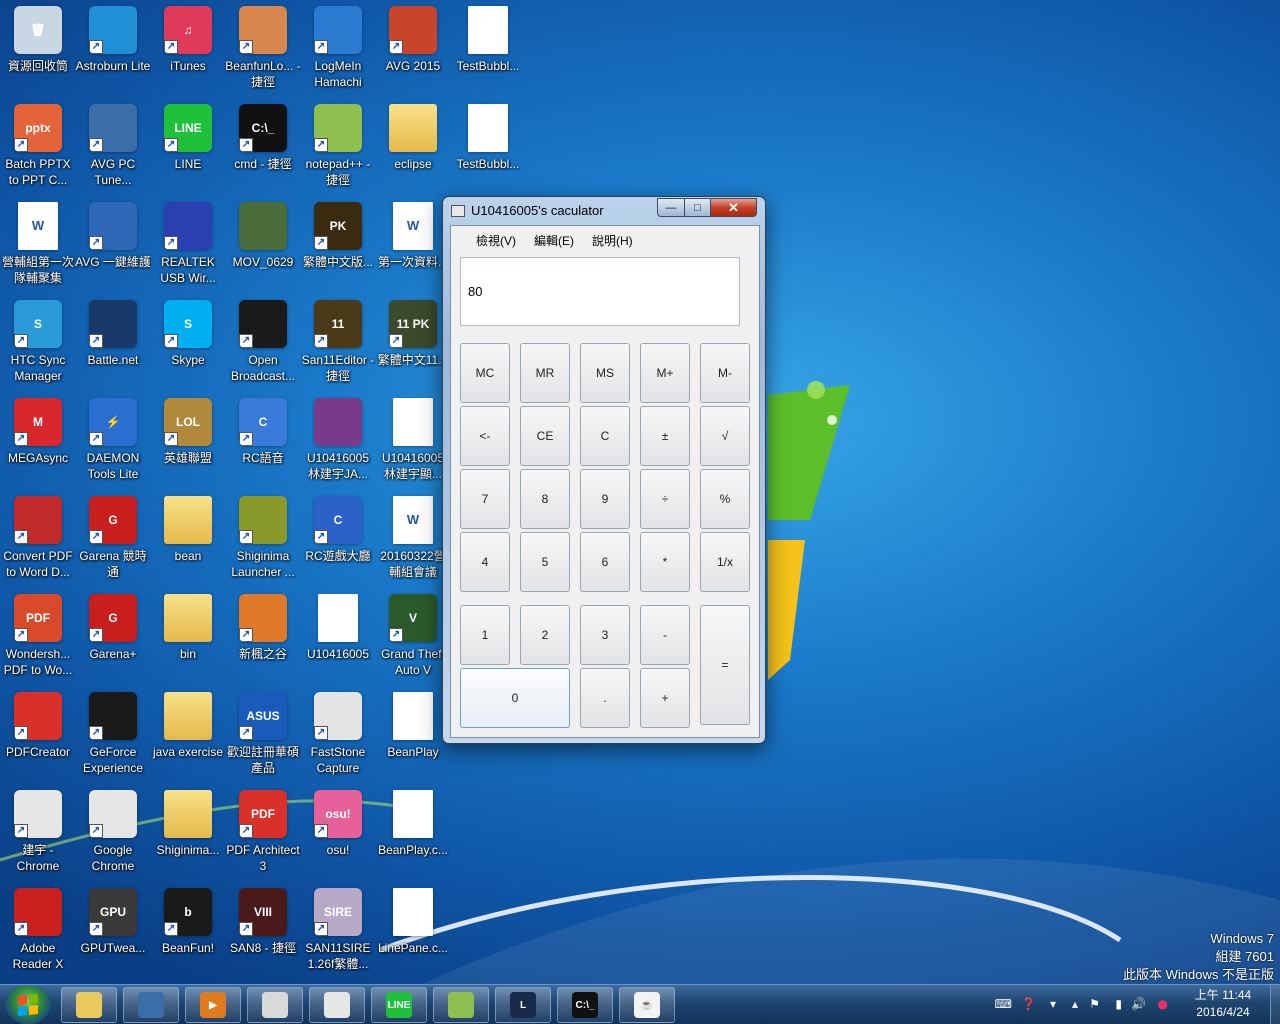 The width and height of the screenshot is (1280, 1024). What do you see at coordinates (1075, 1004) in the screenshot?
I see `show-hidden-icons-icon: ▴` at bounding box center [1075, 1004].